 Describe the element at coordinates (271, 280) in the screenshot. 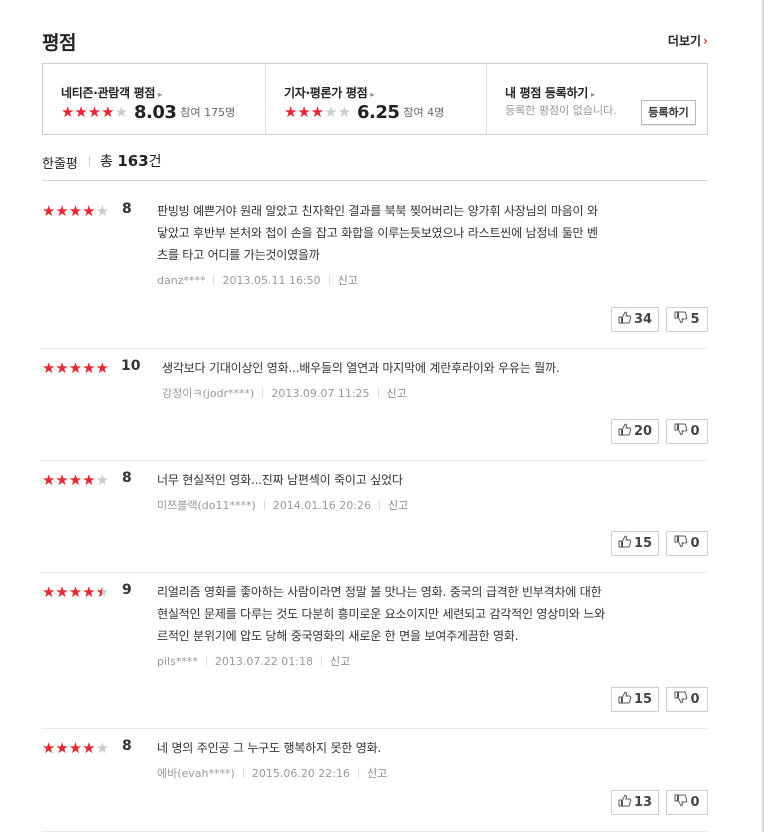

I see `review-date: 2013.05.11 16:50` at that location.